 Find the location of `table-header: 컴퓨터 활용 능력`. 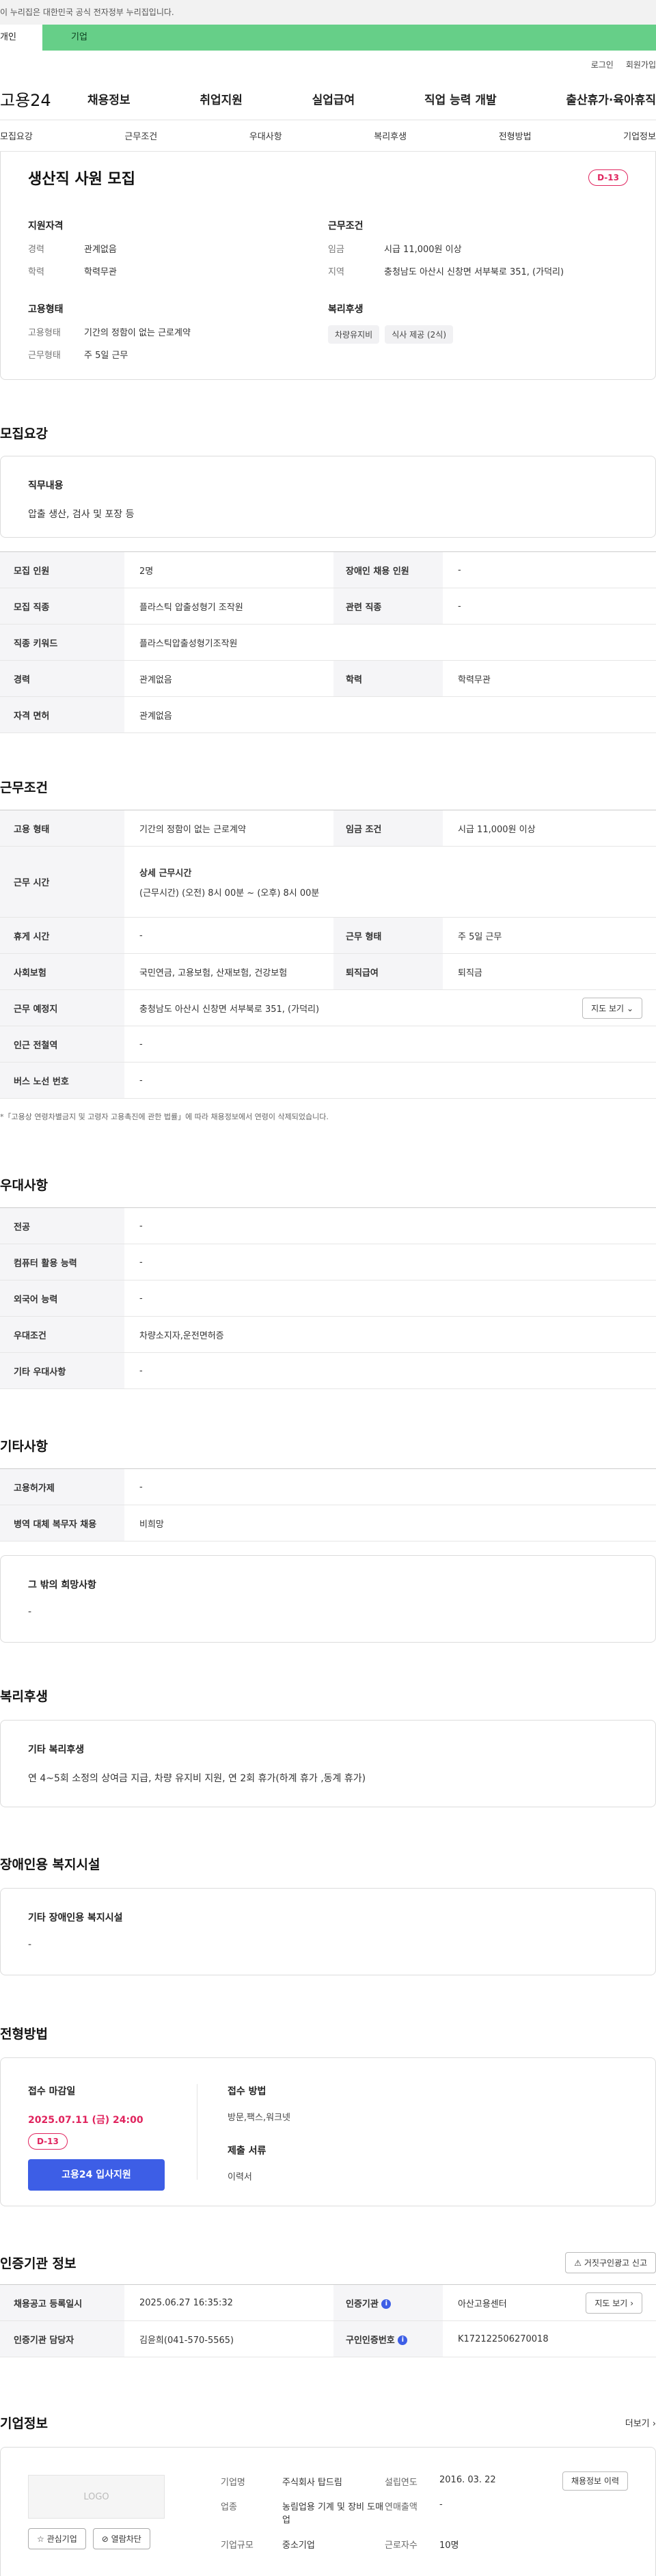

table-header: 컴퓨터 활용 능력 is located at coordinates (62, 1262).